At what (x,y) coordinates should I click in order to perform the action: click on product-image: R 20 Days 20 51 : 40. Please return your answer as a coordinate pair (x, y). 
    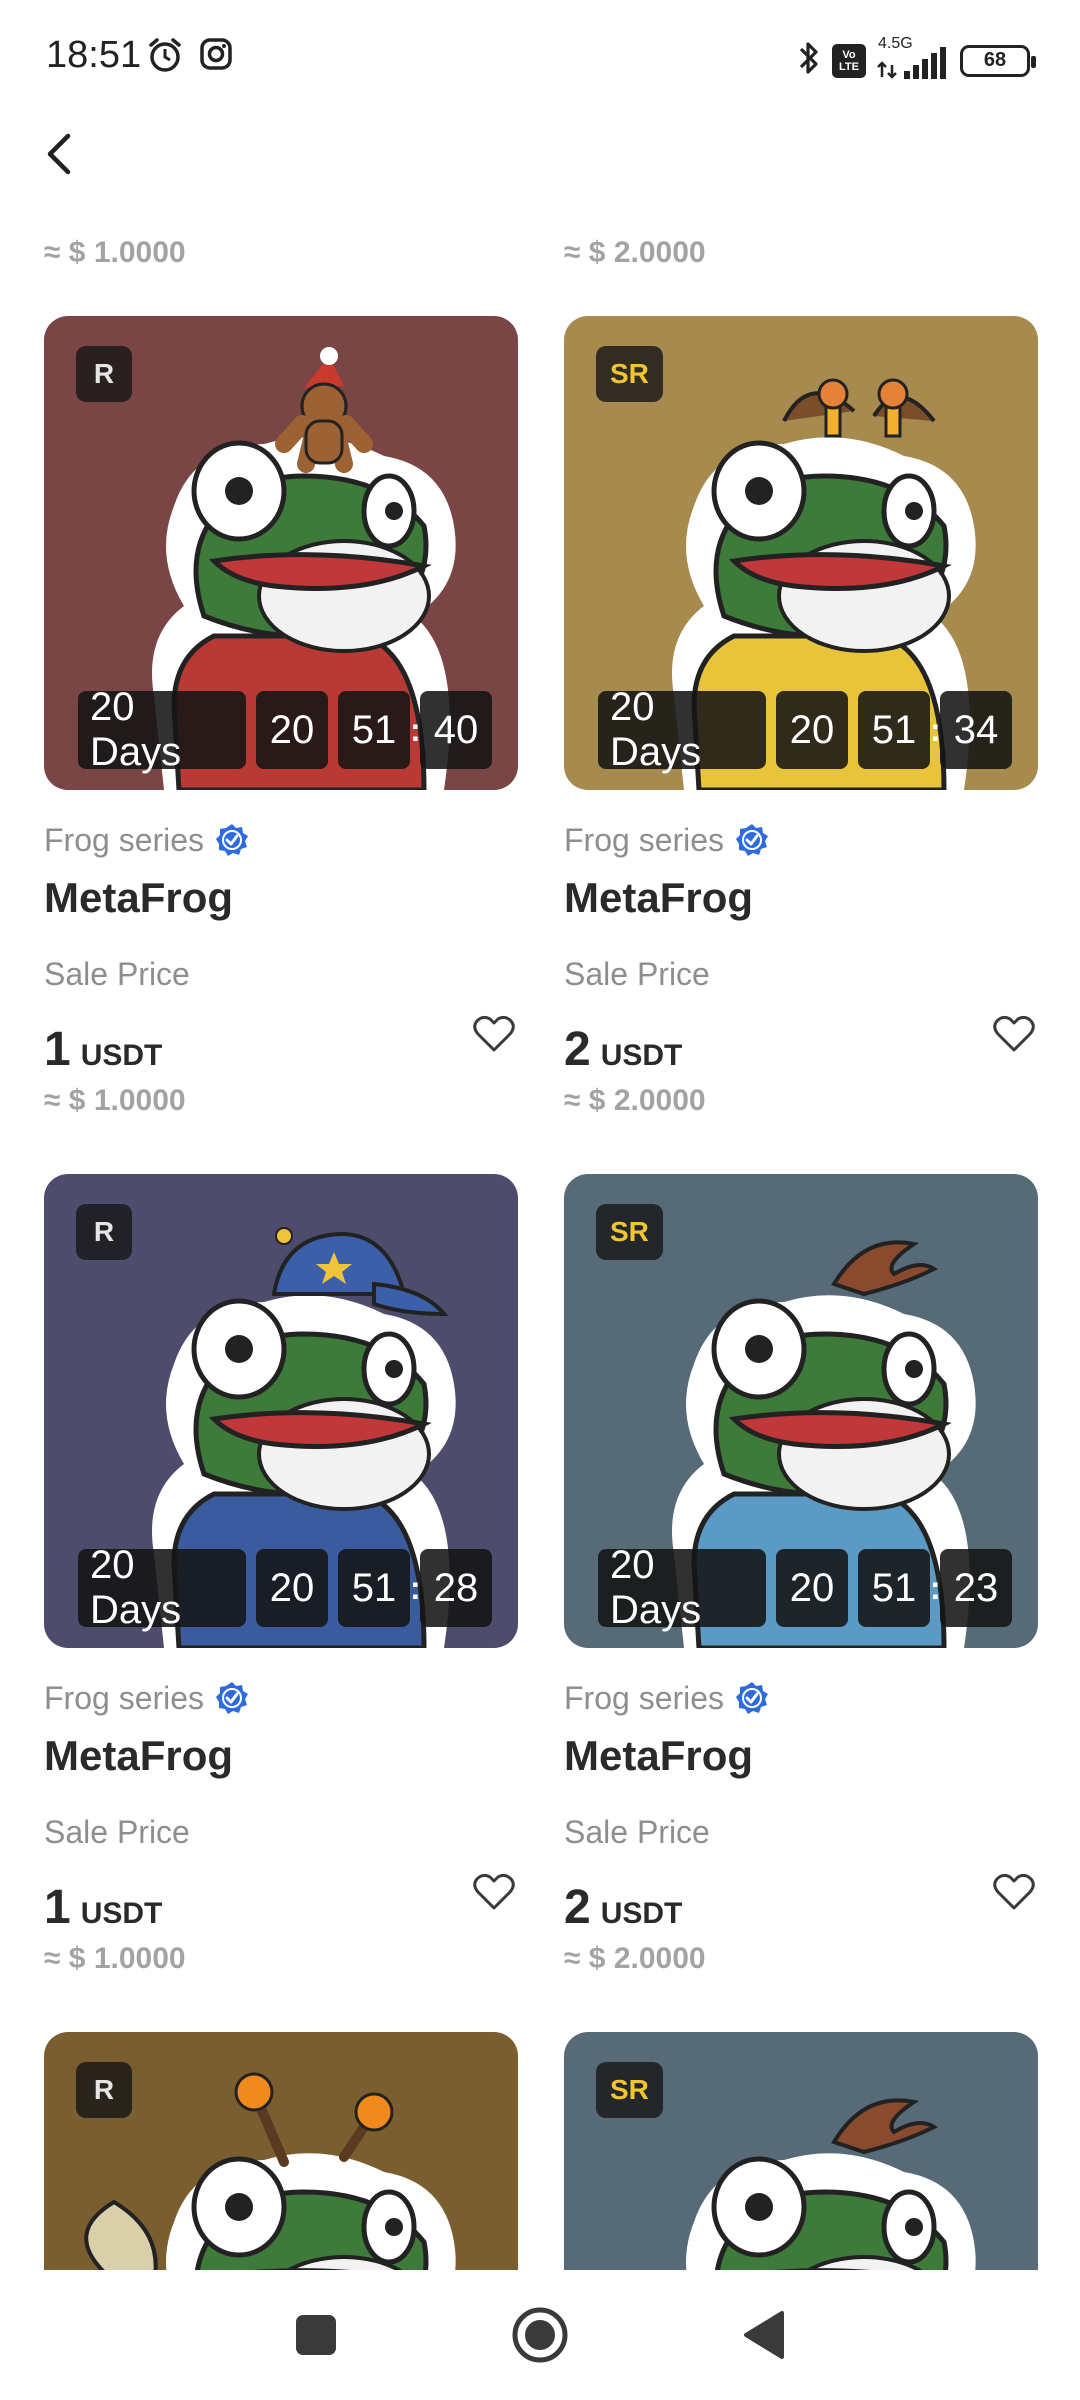
    Looking at the image, I should click on (281, 553).